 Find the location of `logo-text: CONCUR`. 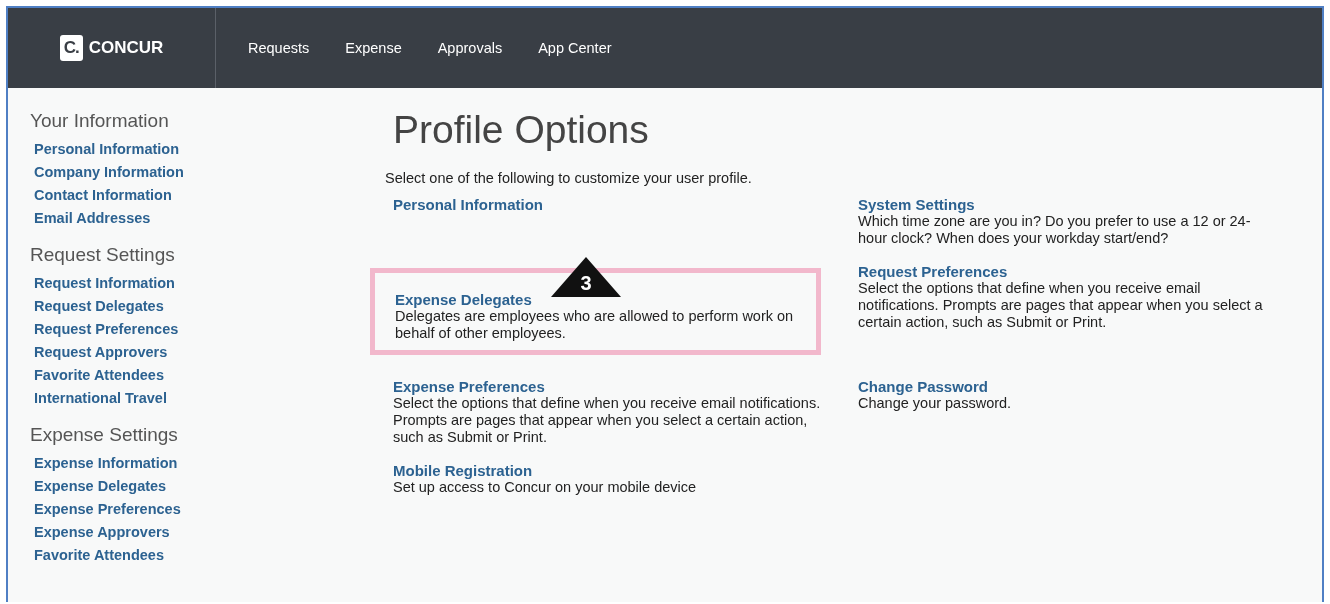

logo-text: CONCUR is located at coordinates (126, 48).